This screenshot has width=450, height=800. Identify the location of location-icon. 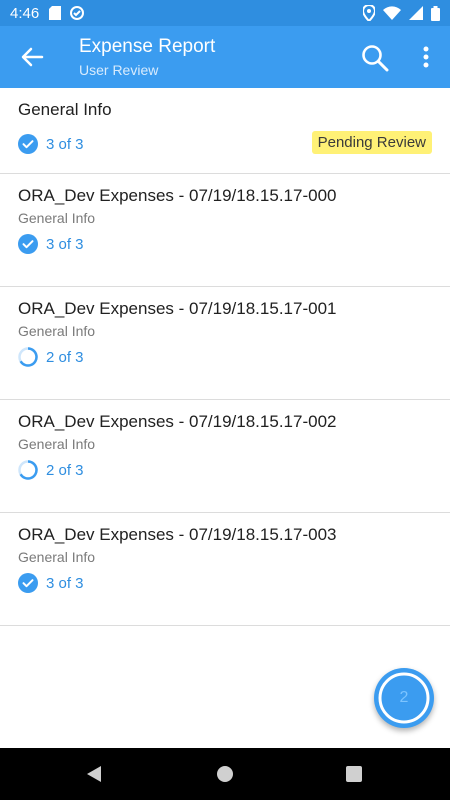
(369, 13).